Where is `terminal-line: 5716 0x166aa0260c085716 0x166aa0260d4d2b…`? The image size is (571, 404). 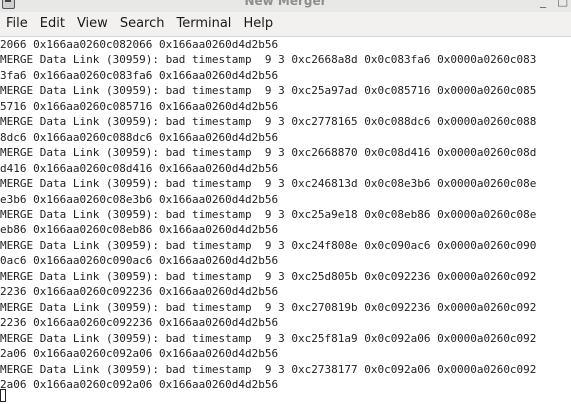 terminal-line: 5716 0x166aa0260c085716 0x166aa0260d4d2b… is located at coordinates (139, 106).